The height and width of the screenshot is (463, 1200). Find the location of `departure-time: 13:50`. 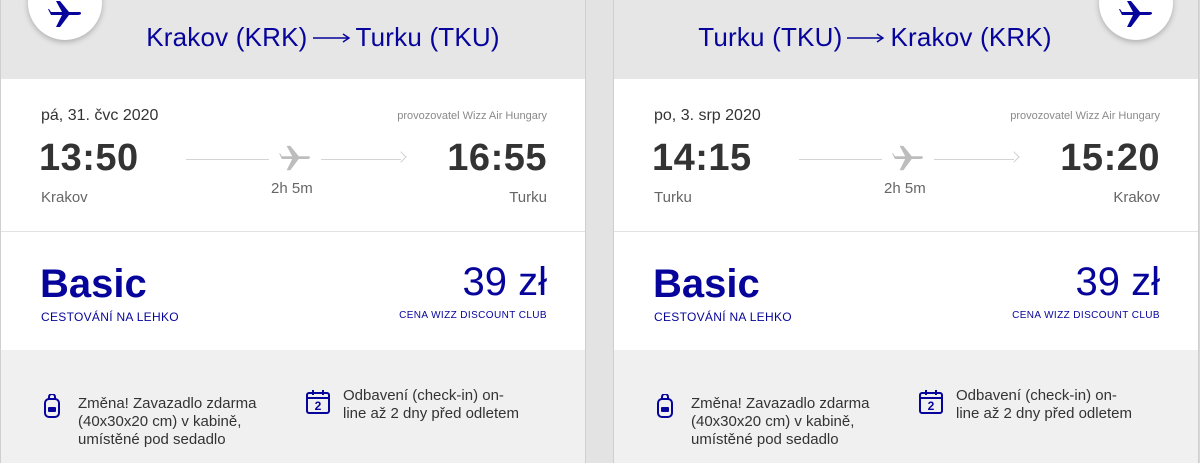

departure-time: 13:50 is located at coordinates (89, 158).